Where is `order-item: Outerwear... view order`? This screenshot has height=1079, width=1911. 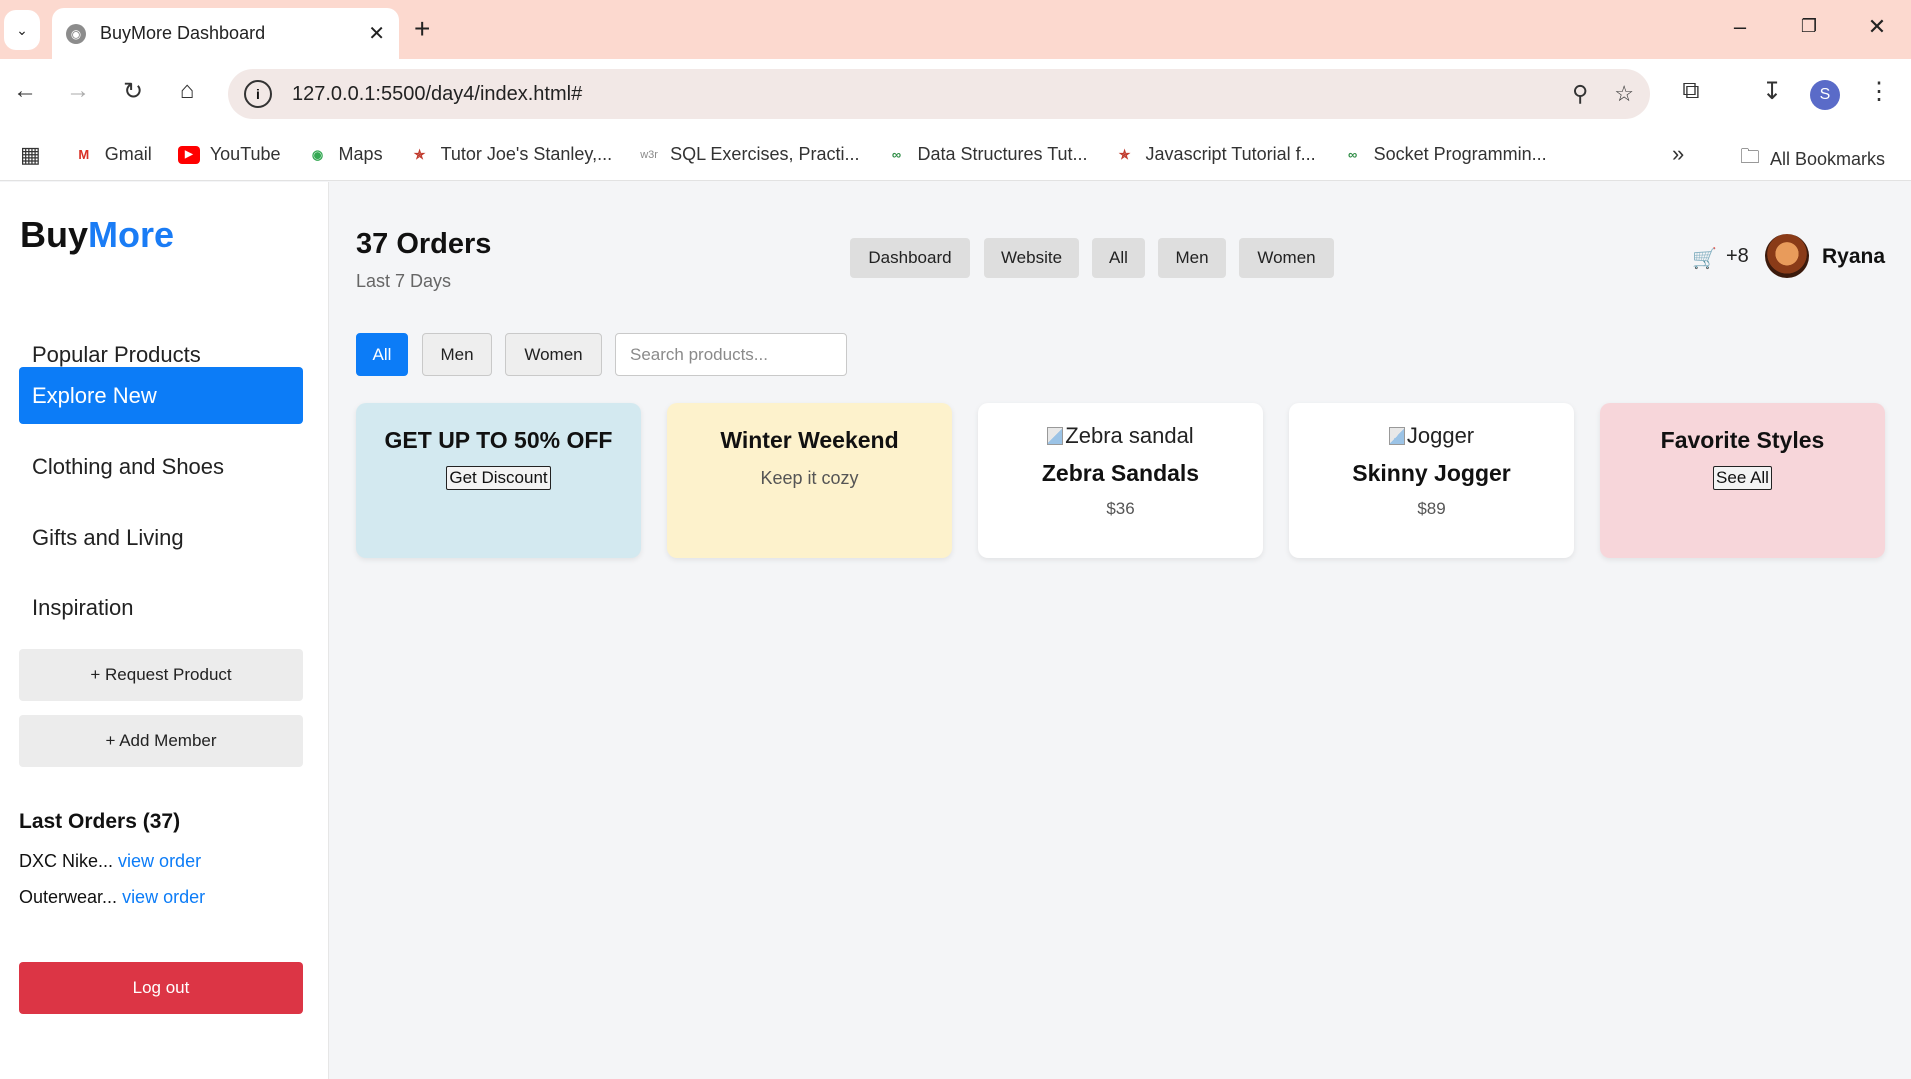 order-item: Outerwear... view order is located at coordinates (112, 897).